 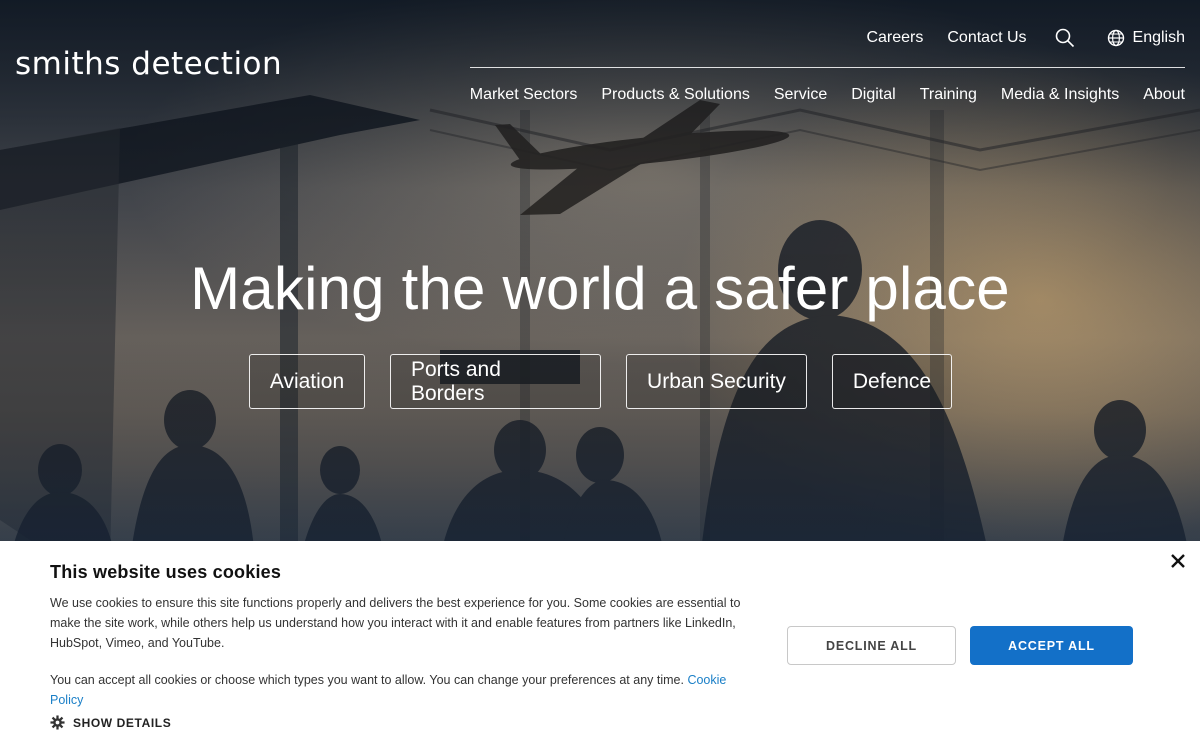 What do you see at coordinates (986, 38) in the screenshot?
I see `contact-us-link: Contact Us` at bounding box center [986, 38].